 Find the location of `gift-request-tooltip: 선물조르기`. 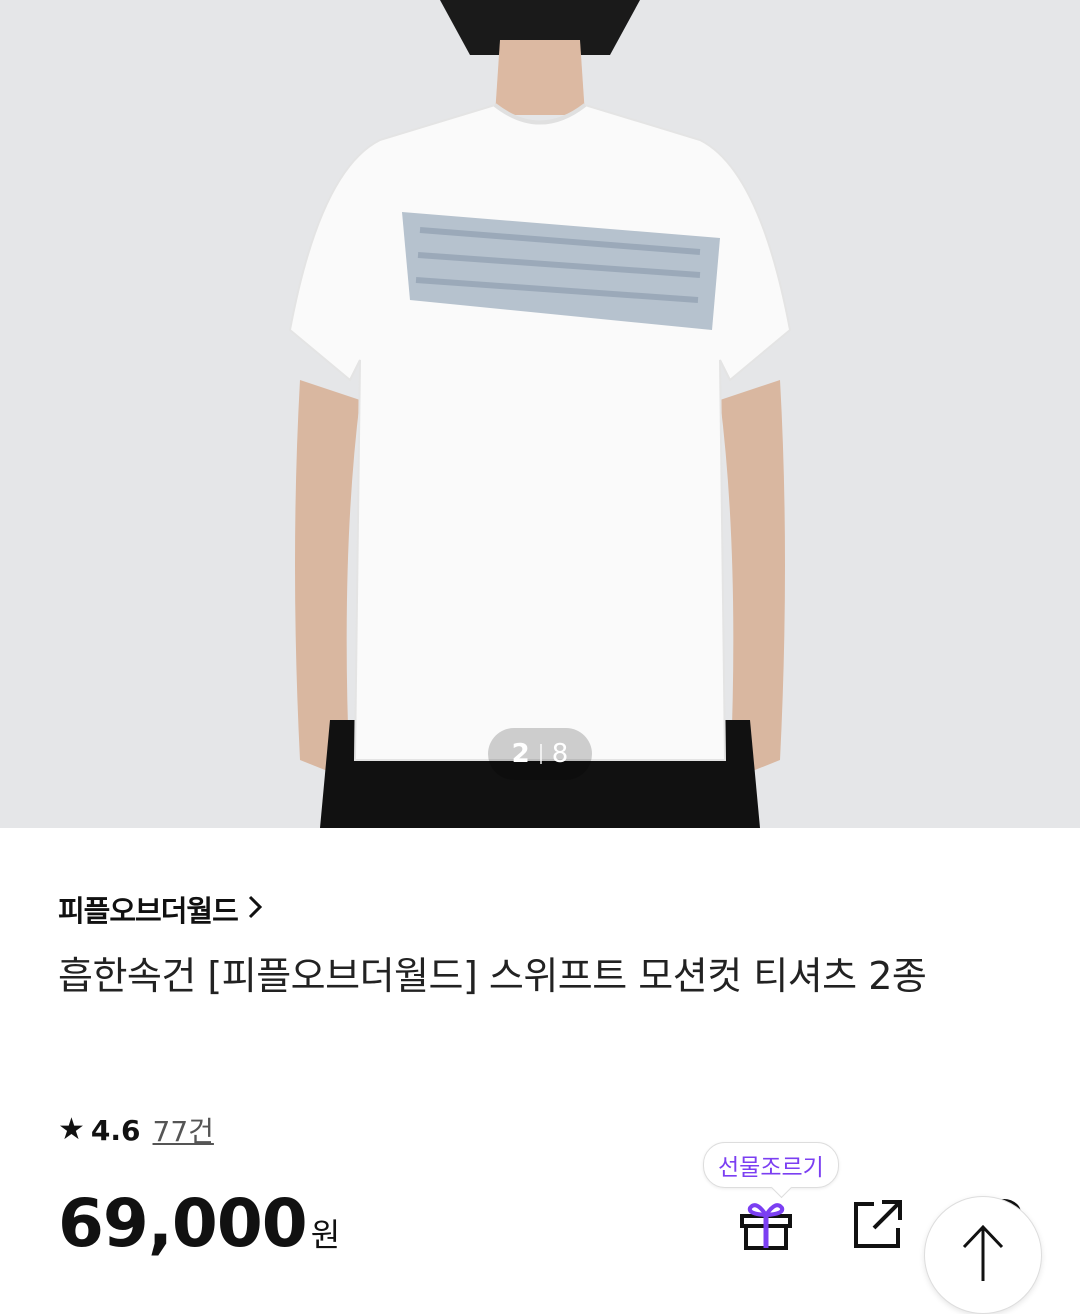

gift-request-tooltip: 선물조르기 is located at coordinates (771, 1165).